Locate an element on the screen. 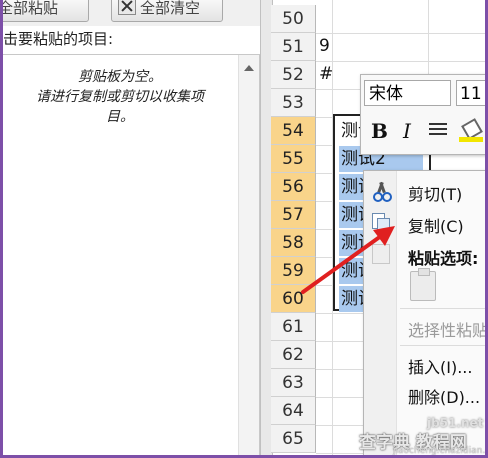 The width and height of the screenshot is (488, 458). watermark-url: jiaocheng.chazidian.com is located at coordinates (439, 450).